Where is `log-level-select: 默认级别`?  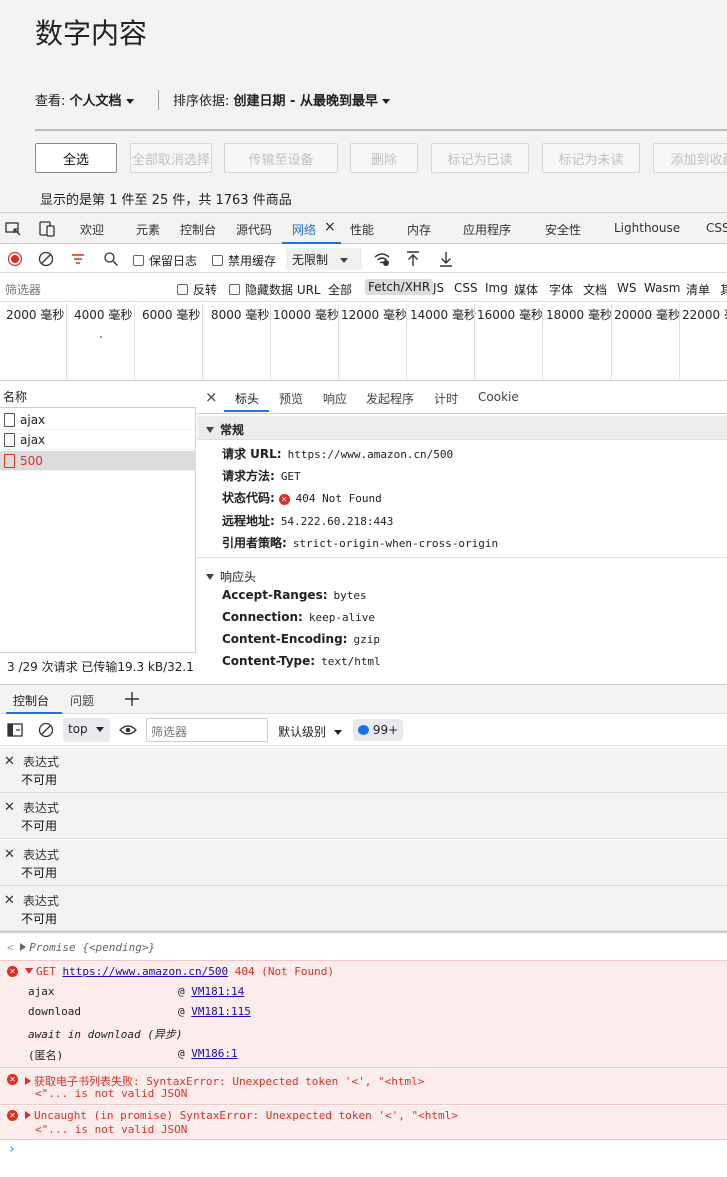
log-level-select: 默认级别 is located at coordinates (310, 731).